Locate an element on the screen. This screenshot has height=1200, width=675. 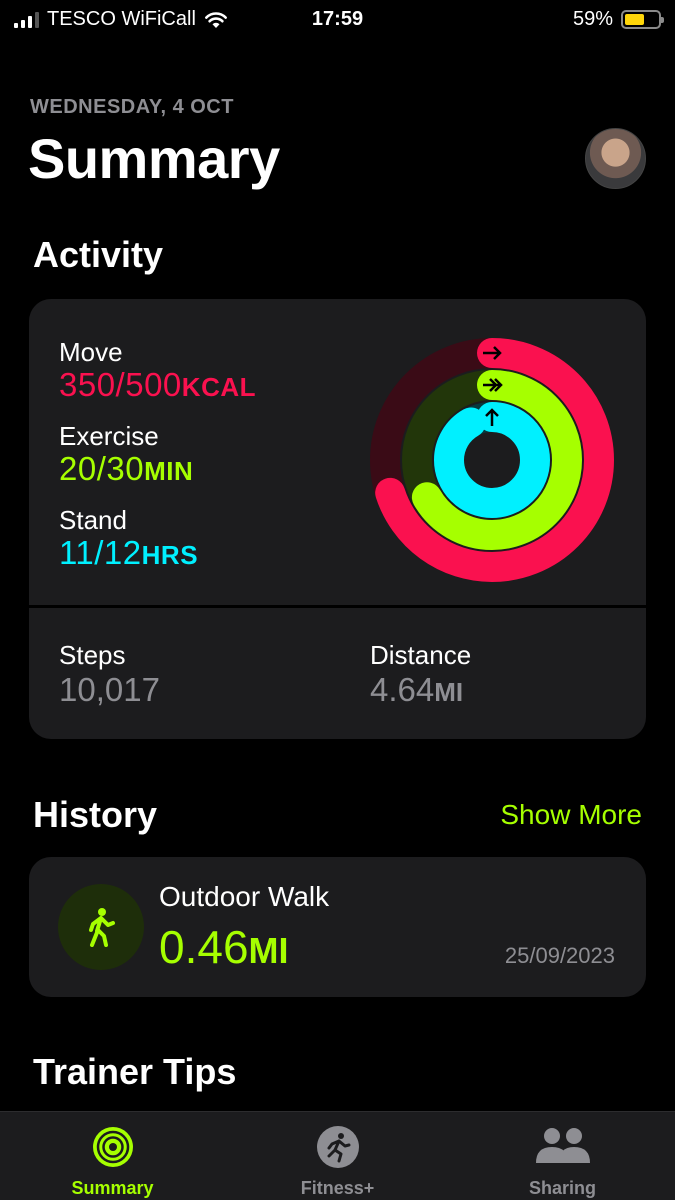
move-label: Move is located at coordinates (91, 352).